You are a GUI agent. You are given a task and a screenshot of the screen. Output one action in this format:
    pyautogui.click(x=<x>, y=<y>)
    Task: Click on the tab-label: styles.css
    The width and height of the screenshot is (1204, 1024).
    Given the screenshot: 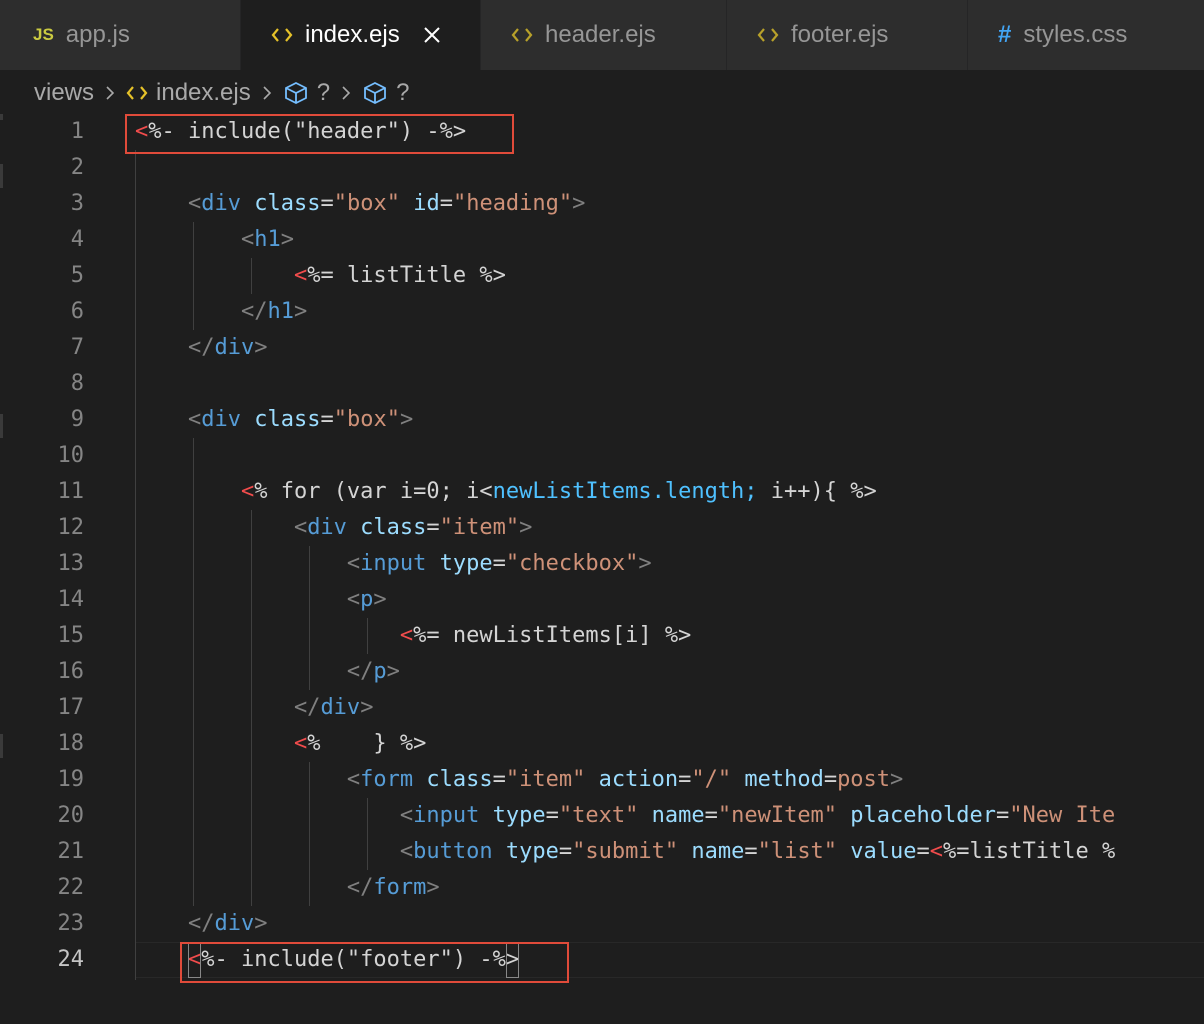 What is the action you would take?
    pyautogui.click(x=1075, y=34)
    